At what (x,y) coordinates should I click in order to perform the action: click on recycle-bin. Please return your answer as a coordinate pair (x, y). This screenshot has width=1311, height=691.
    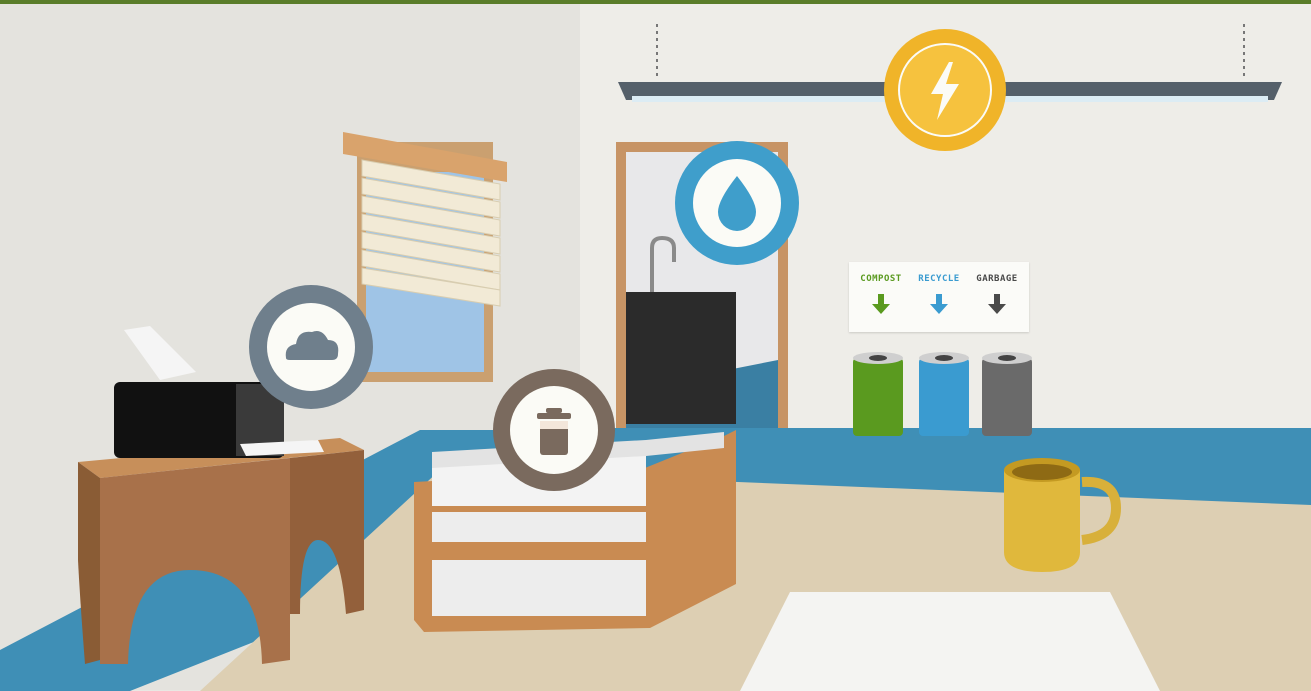
    Looking at the image, I should click on (944, 397).